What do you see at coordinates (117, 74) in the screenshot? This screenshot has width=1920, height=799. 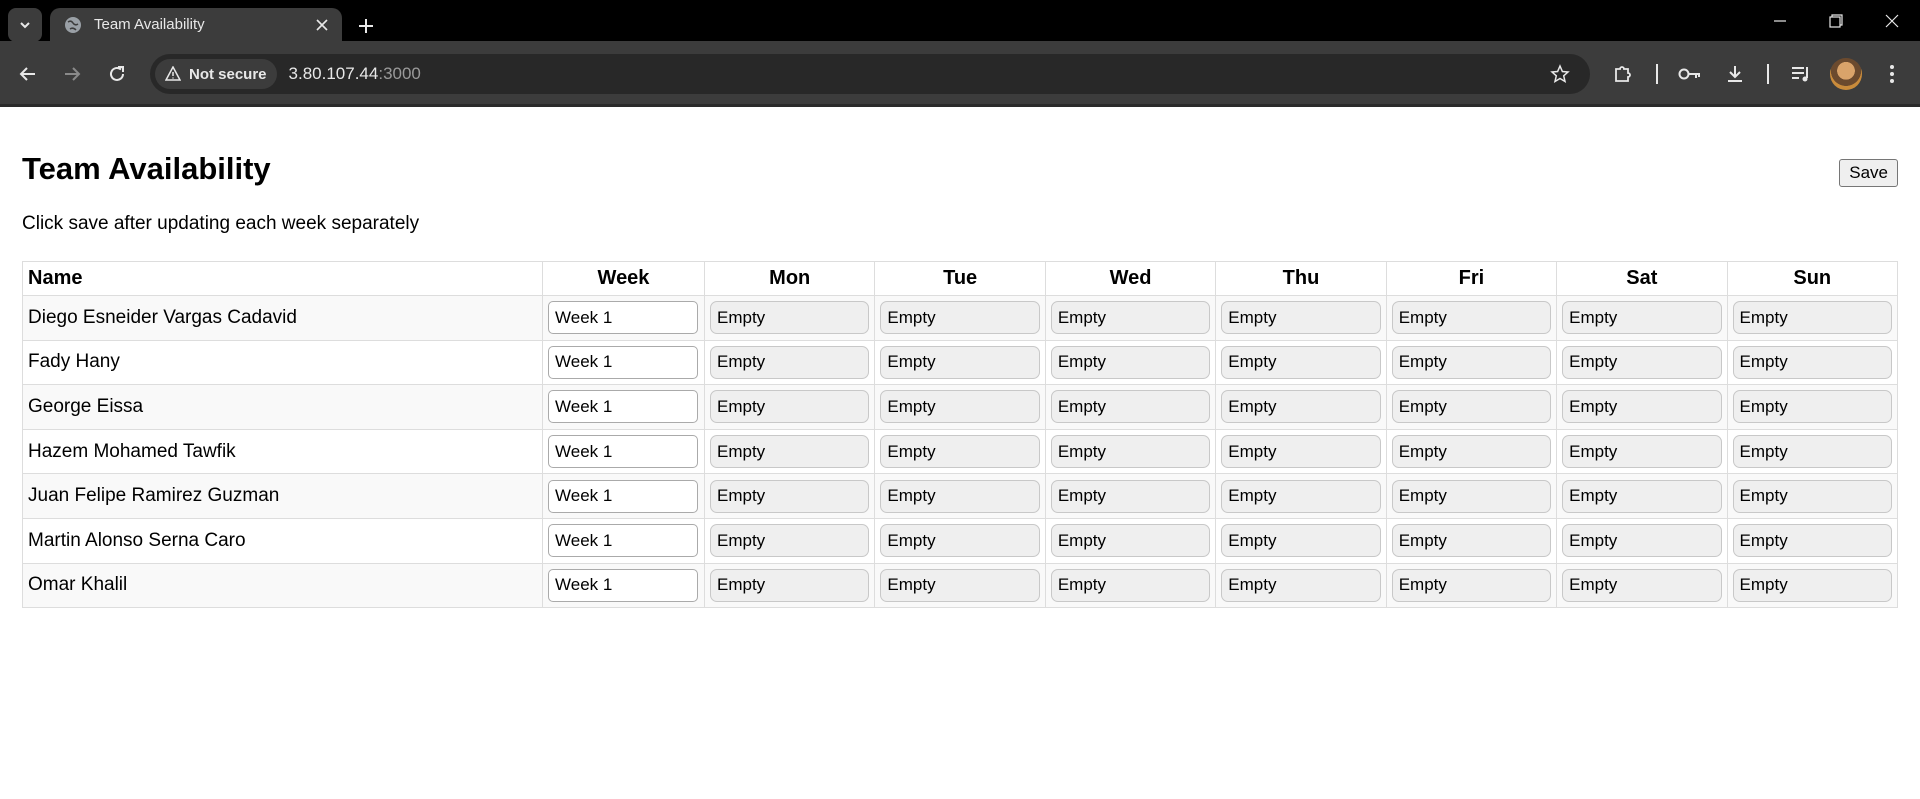 I see `reload-icon` at bounding box center [117, 74].